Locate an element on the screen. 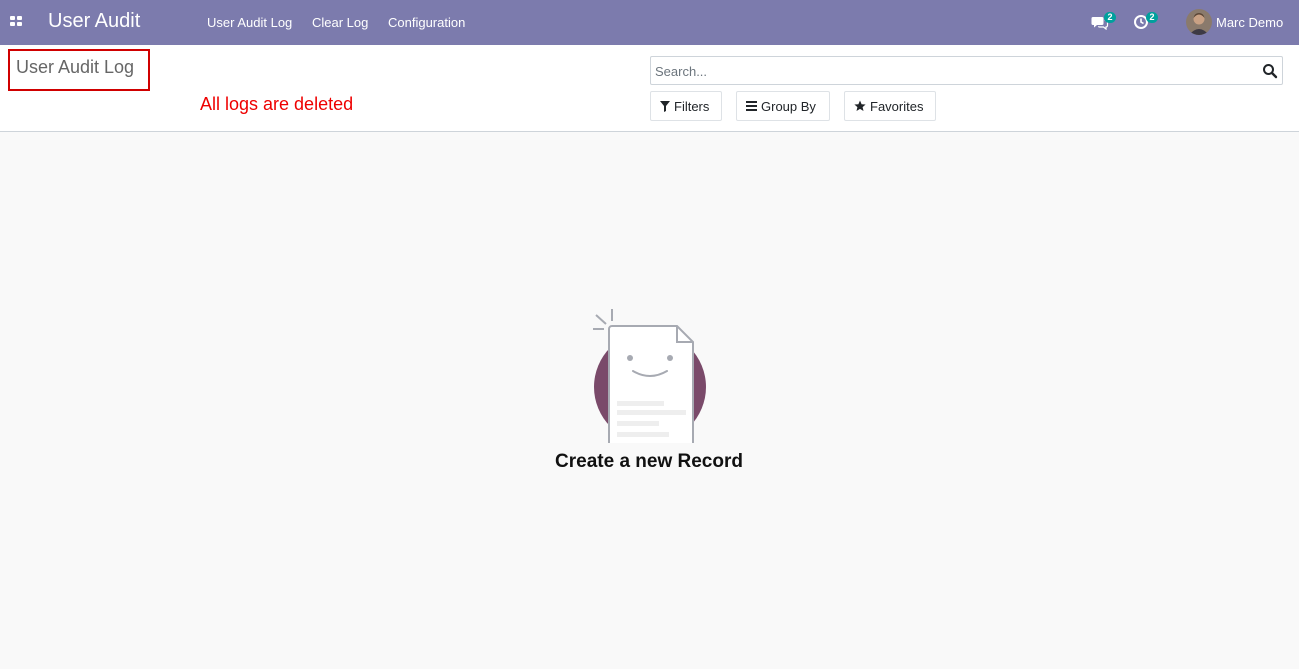 Image resolution: width=1299 pixels, height=669 pixels. empty-document-illustration-icon is located at coordinates (649, 376).